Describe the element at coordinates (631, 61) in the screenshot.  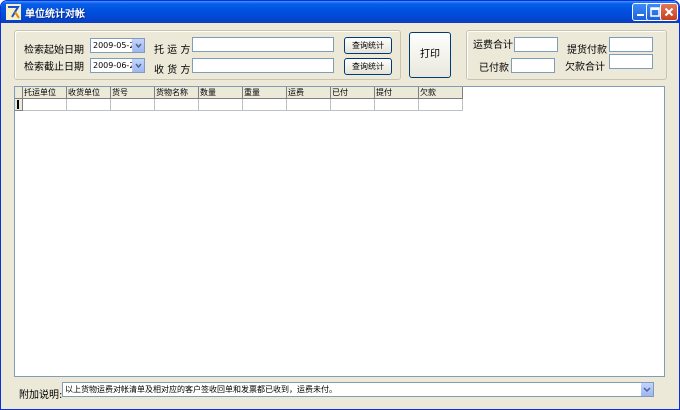
I see `owed-total-field` at that location.